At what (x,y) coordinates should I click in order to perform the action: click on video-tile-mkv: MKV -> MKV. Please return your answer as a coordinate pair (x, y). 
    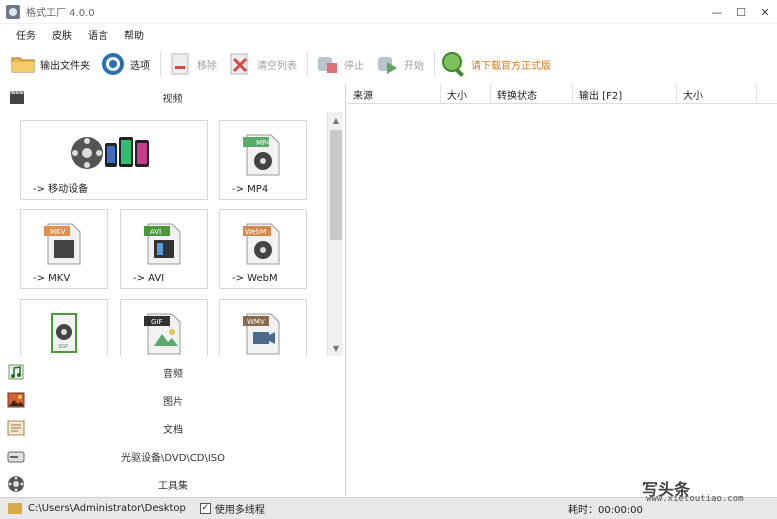
    Looking at the image, I should click on (64, 249).